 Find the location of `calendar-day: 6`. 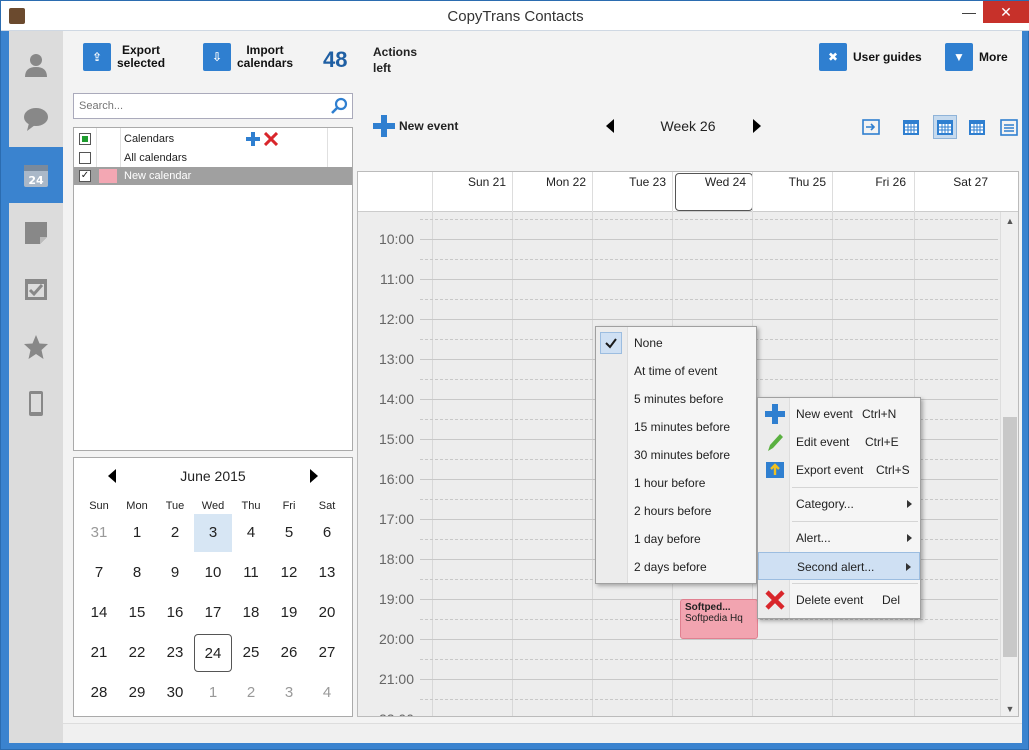

calendar-day: 6 is located at coordinates (327, 533).